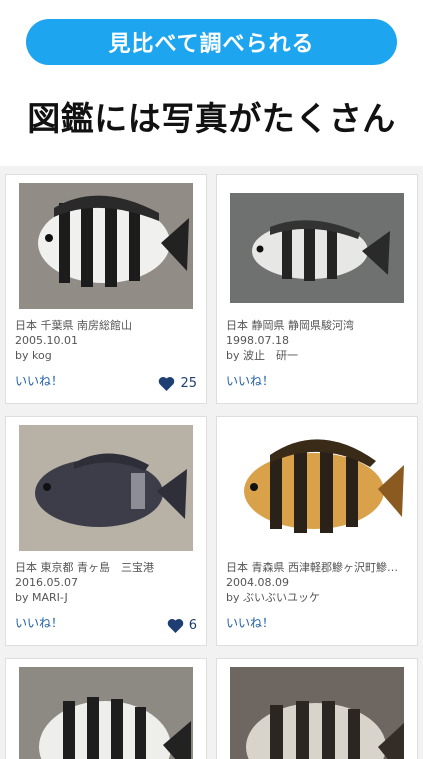 This screenshot has height=759, width=423. What do you see at coordinates (177, 383) in the screenshot?
I see `like-count: 25` at bounding box center [177, 383].